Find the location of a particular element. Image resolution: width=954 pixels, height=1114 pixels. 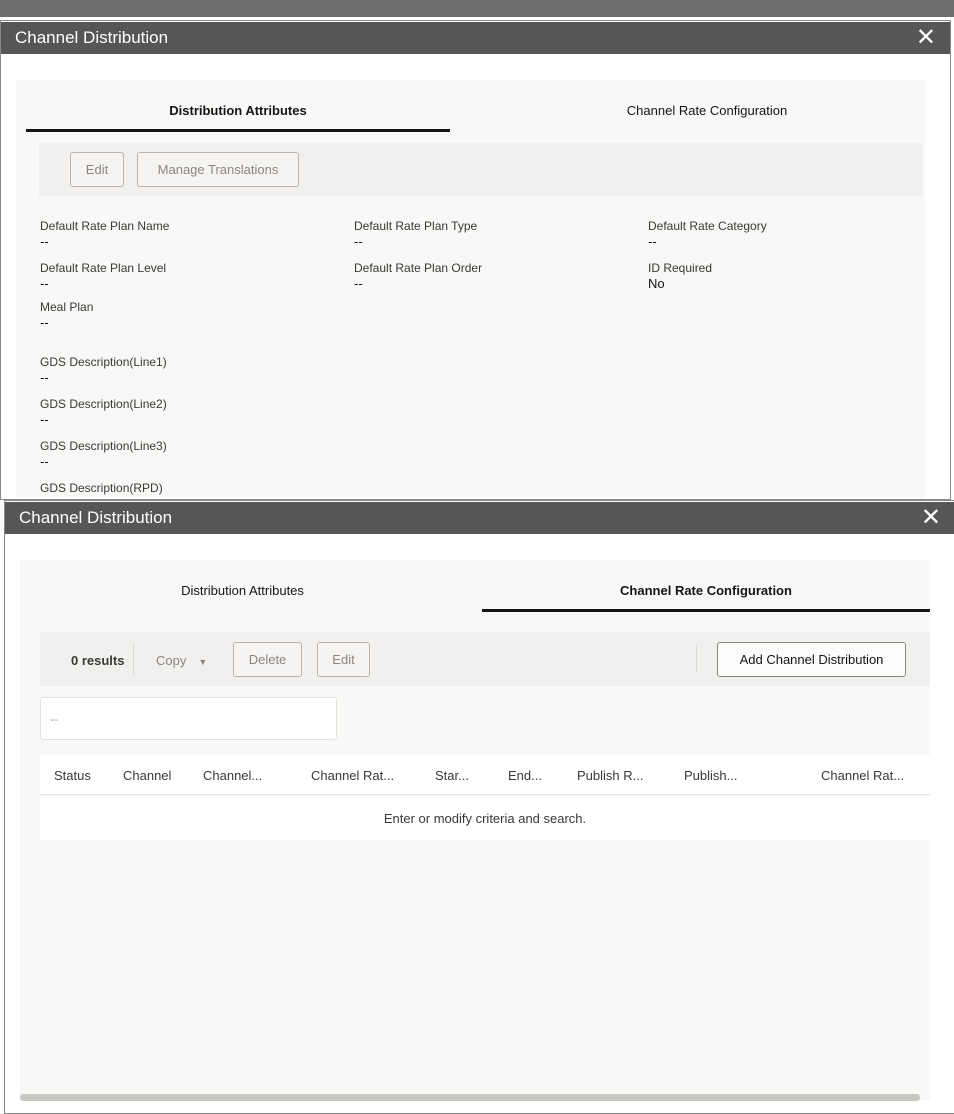

field-label: Default Rate Plan Order is located at coordinates (418, 268).